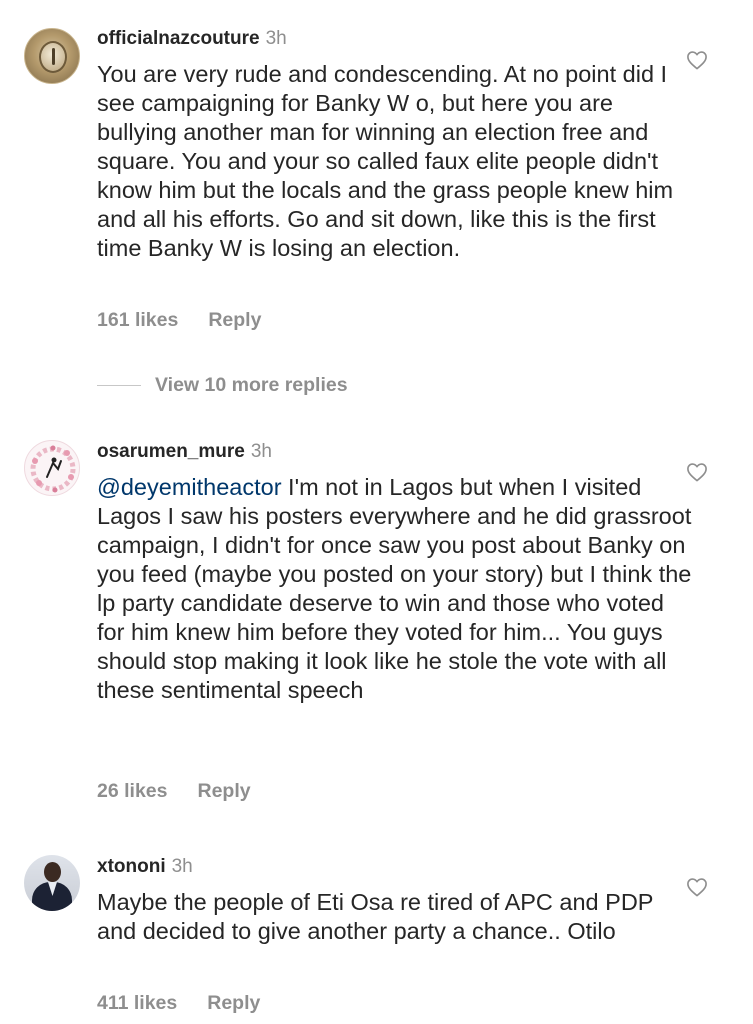  What do you see at coordinates (119, 385) in the screenshot?
I see `divider` at bounding box center [119, 385].